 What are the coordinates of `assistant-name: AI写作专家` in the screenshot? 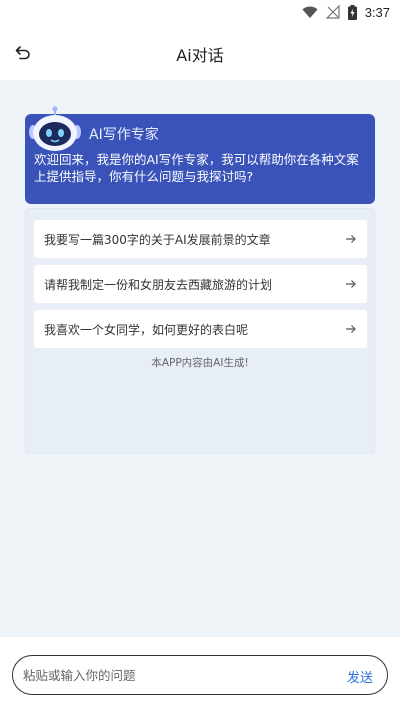 It's located at (124, 135).